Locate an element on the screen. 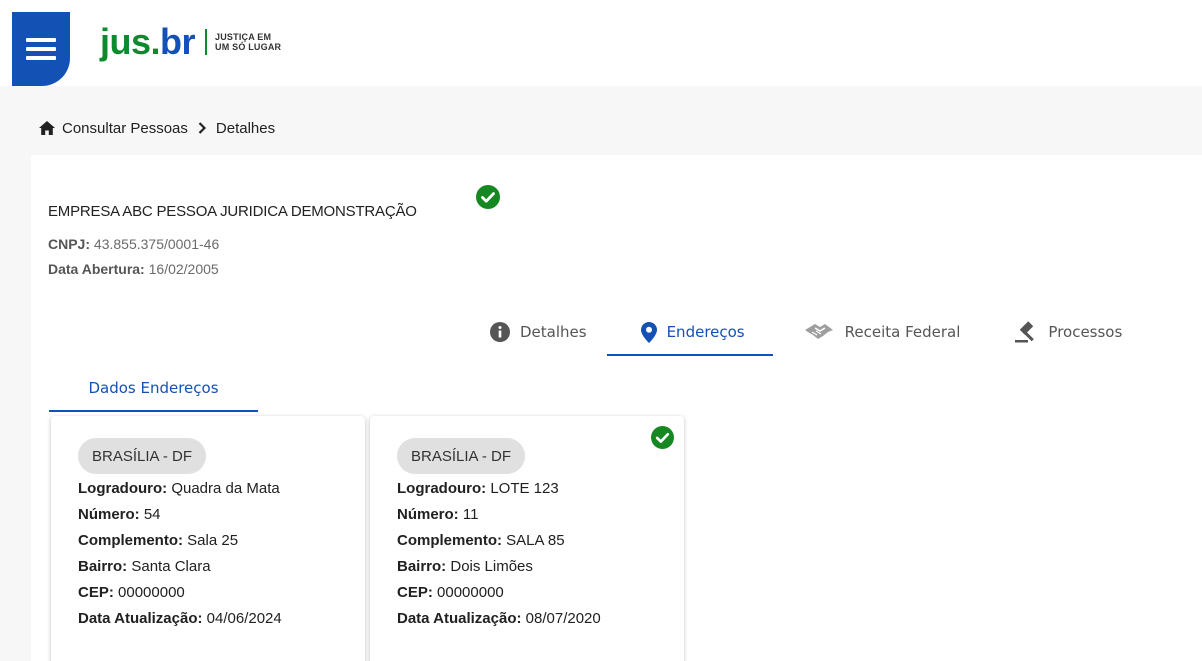 The image size is (1202, 661). breadcrumb: Consultar Pessoas Detalhes is located at coordinates (156, 128).